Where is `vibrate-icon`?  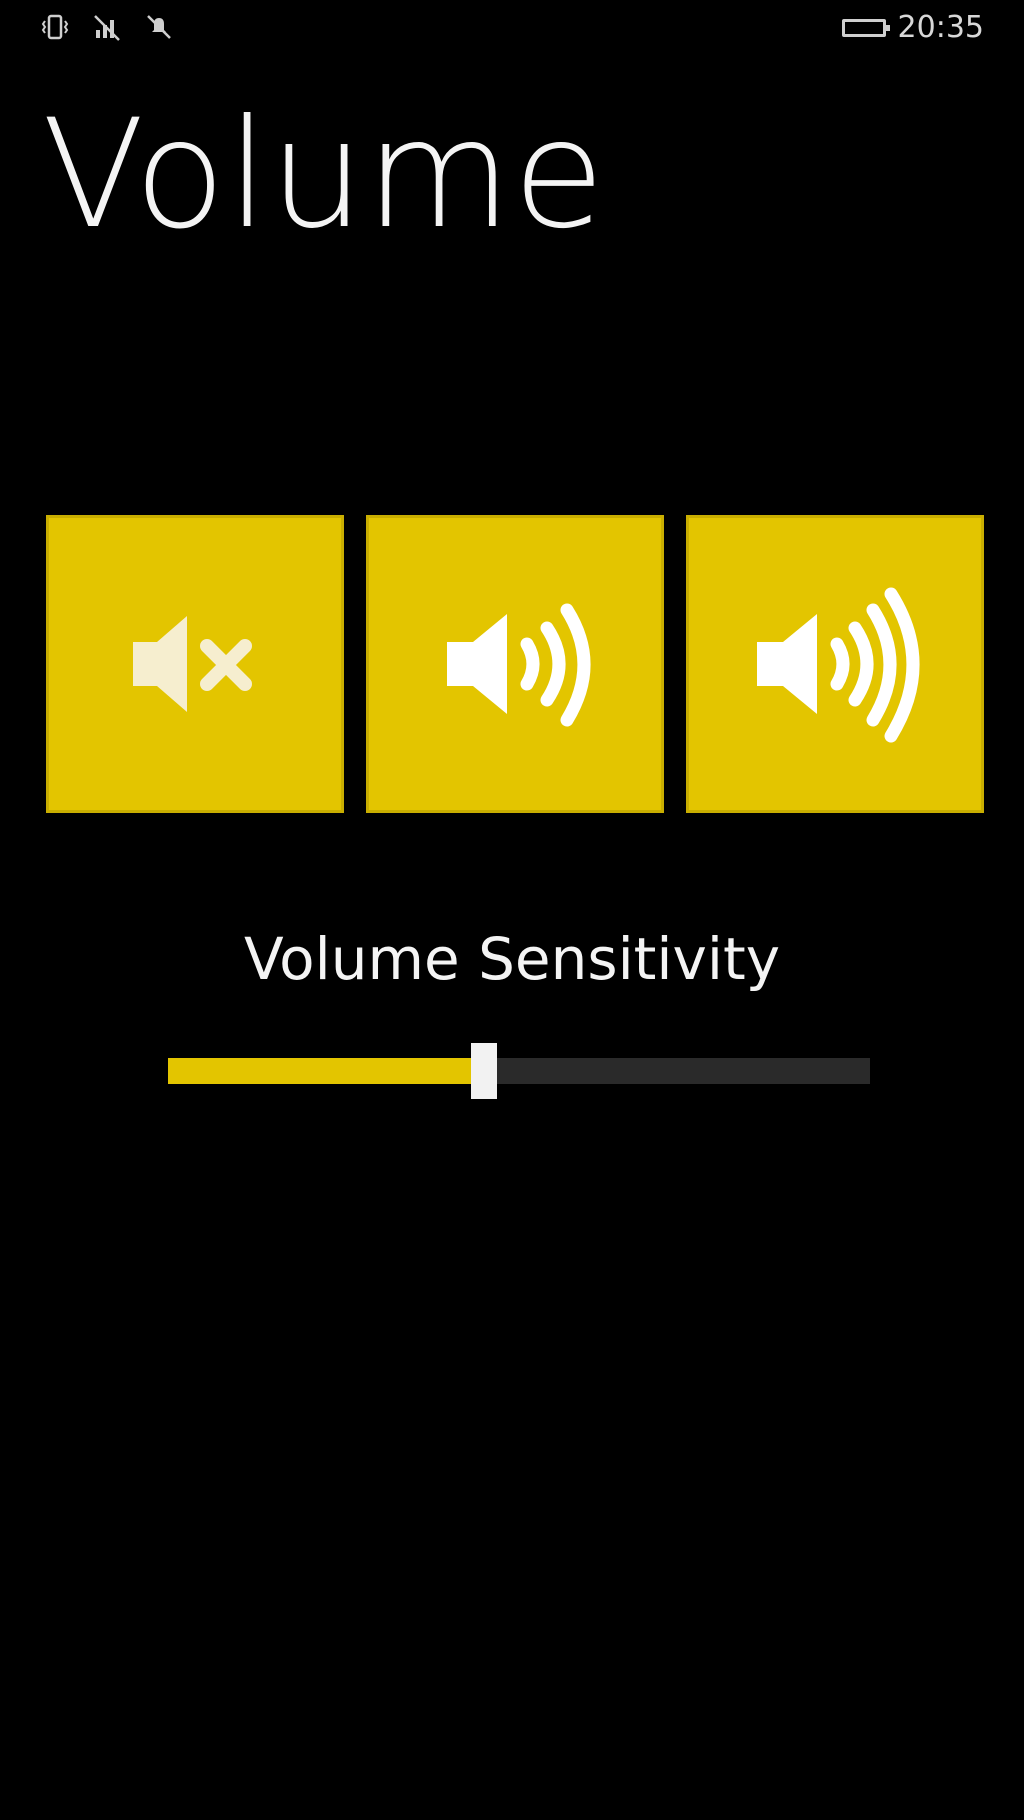 vibrate-icon is located at coordinates (55, 27).